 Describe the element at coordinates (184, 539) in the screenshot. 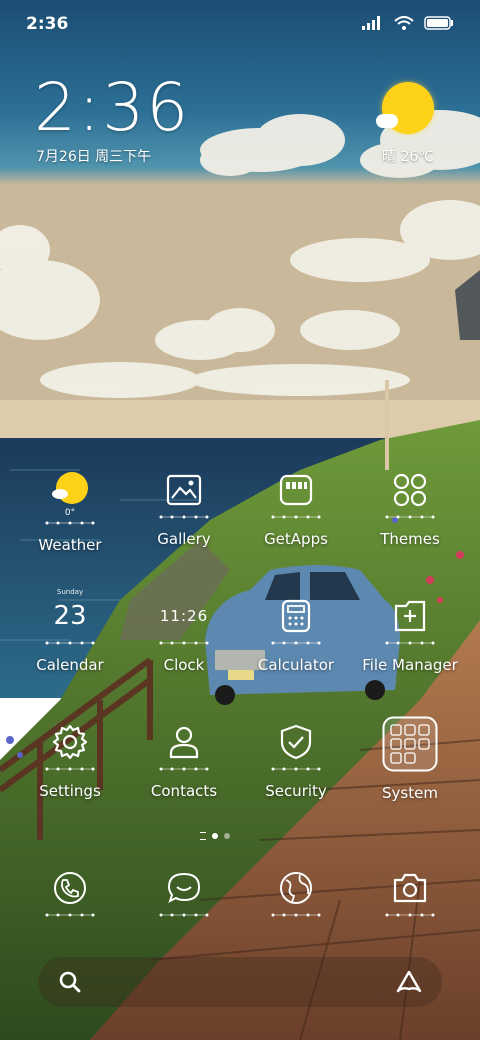

I see `app-label: Gallery` at that location.